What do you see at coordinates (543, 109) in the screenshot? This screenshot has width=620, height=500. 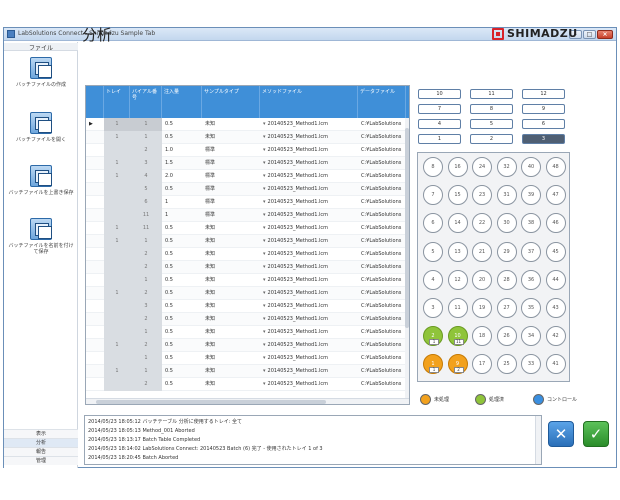 I see `rack-button-9: 9` at bounding box center [543, 109].